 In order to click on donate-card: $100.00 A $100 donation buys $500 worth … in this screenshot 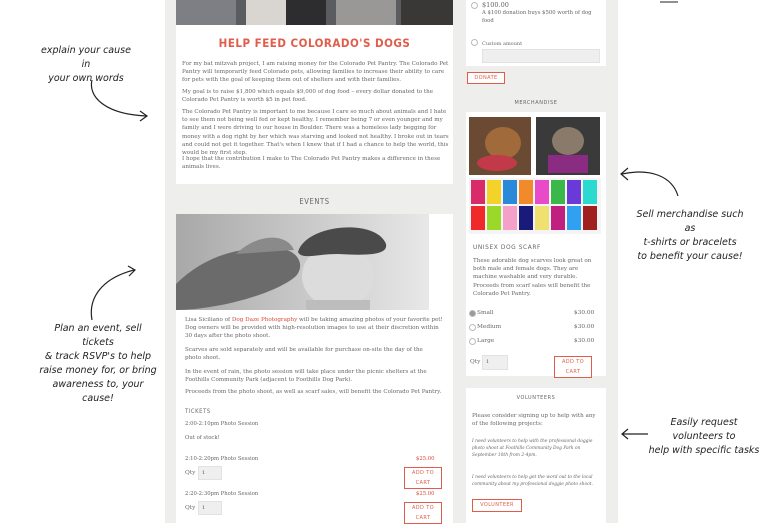, I will do `click(536, 33)`.